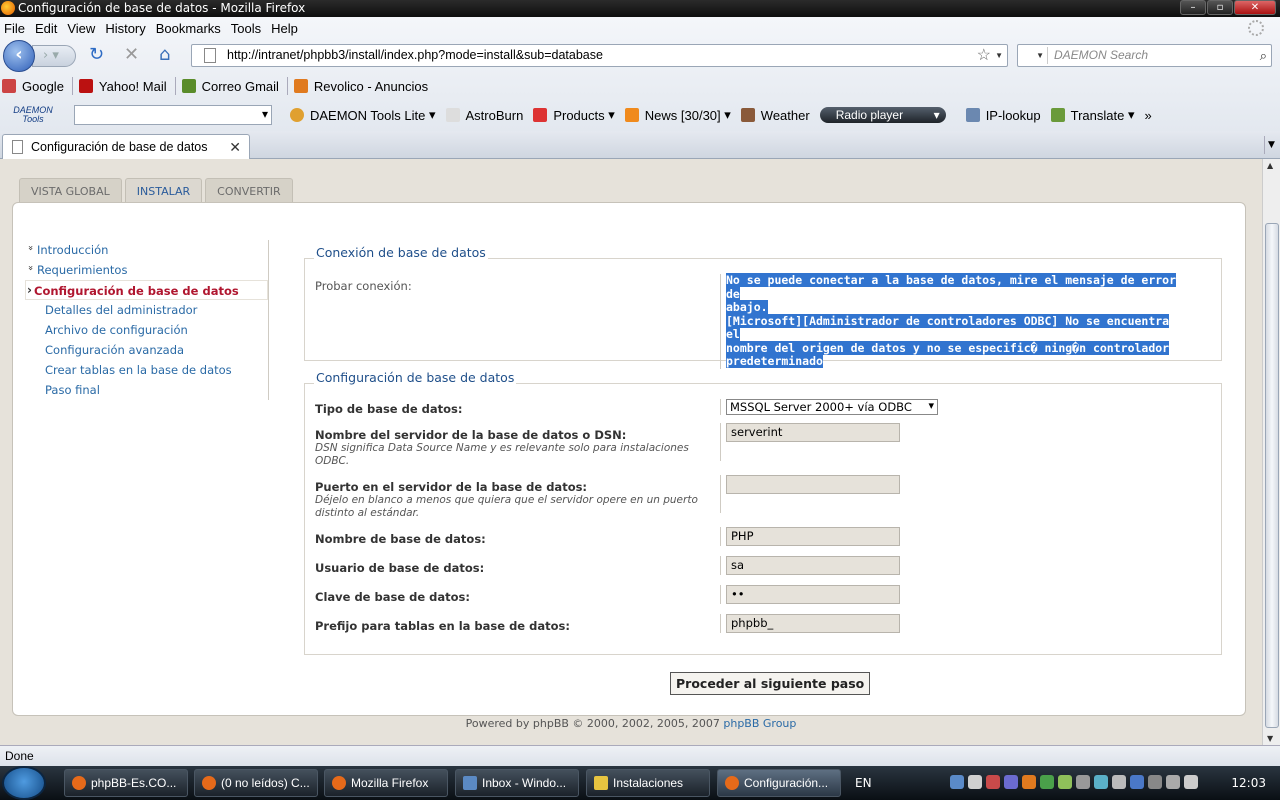 The width and height of the screenshot is (1280, 800). I want to click on phpbb-group-link: phpBB Group, so click(759, 723).